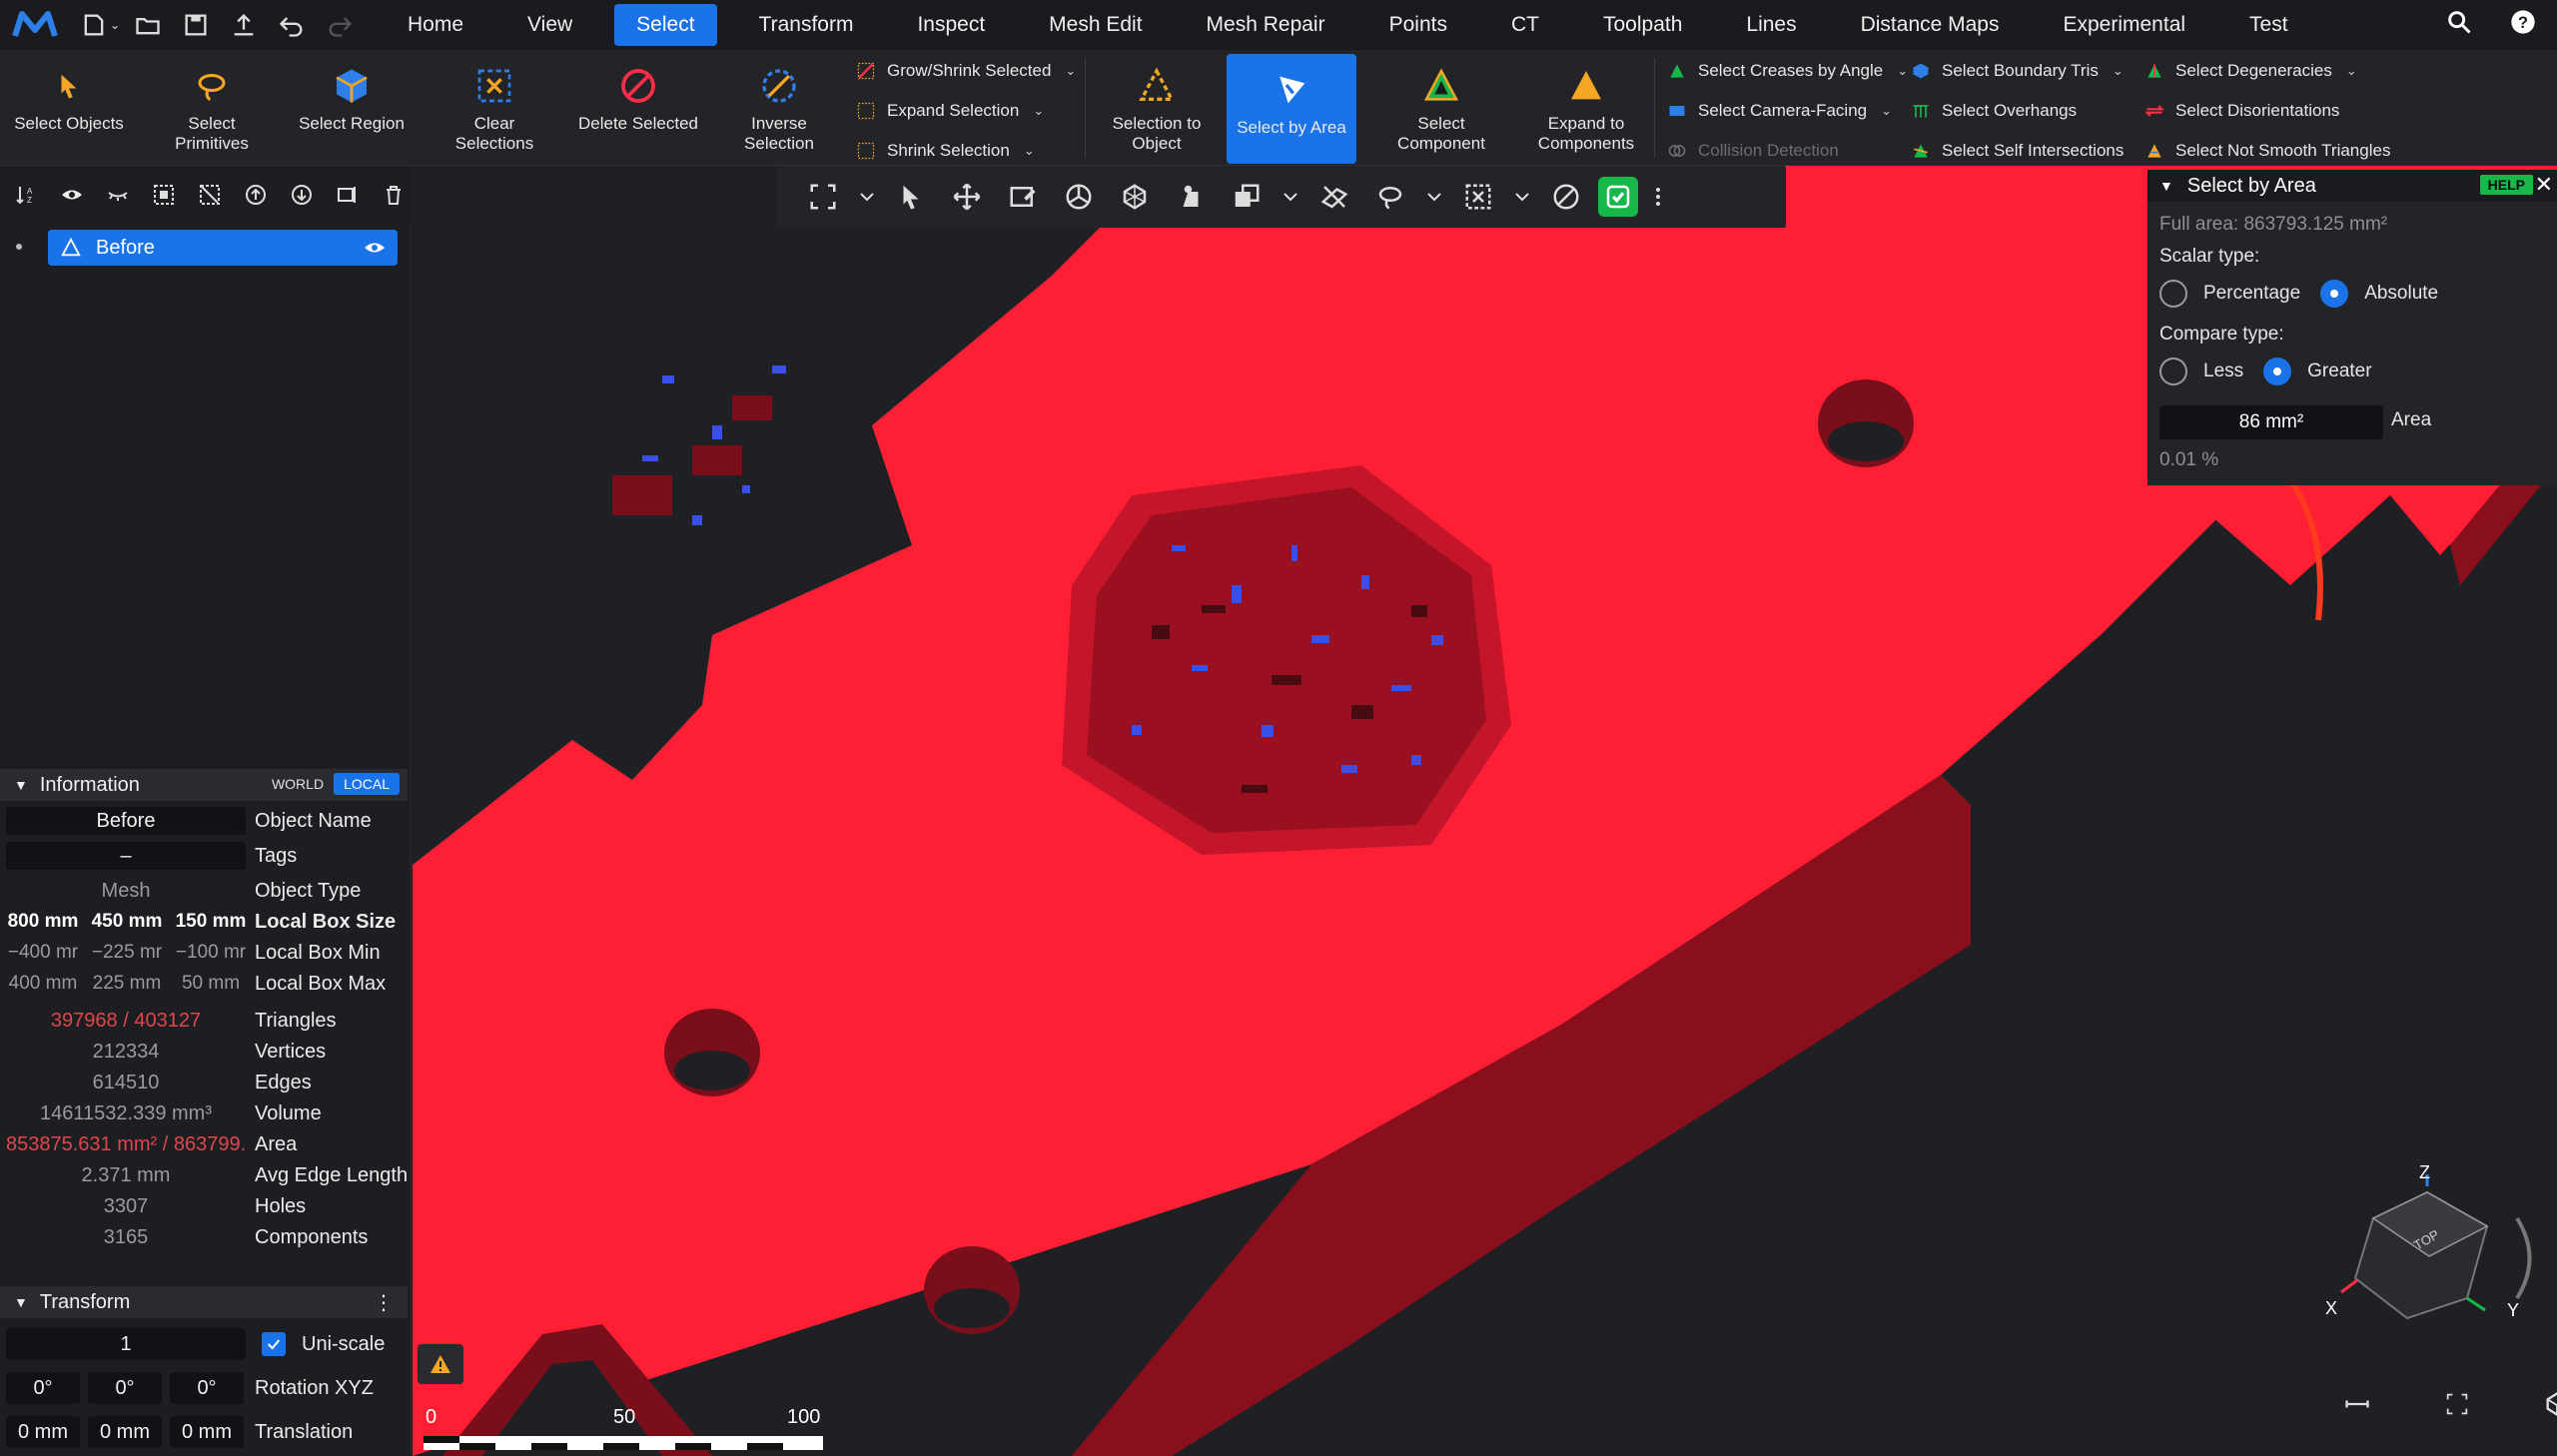 The width and height of the screenshot is (2557, 1456). I want to click on lasso-select-icon, so click(1390, 197).